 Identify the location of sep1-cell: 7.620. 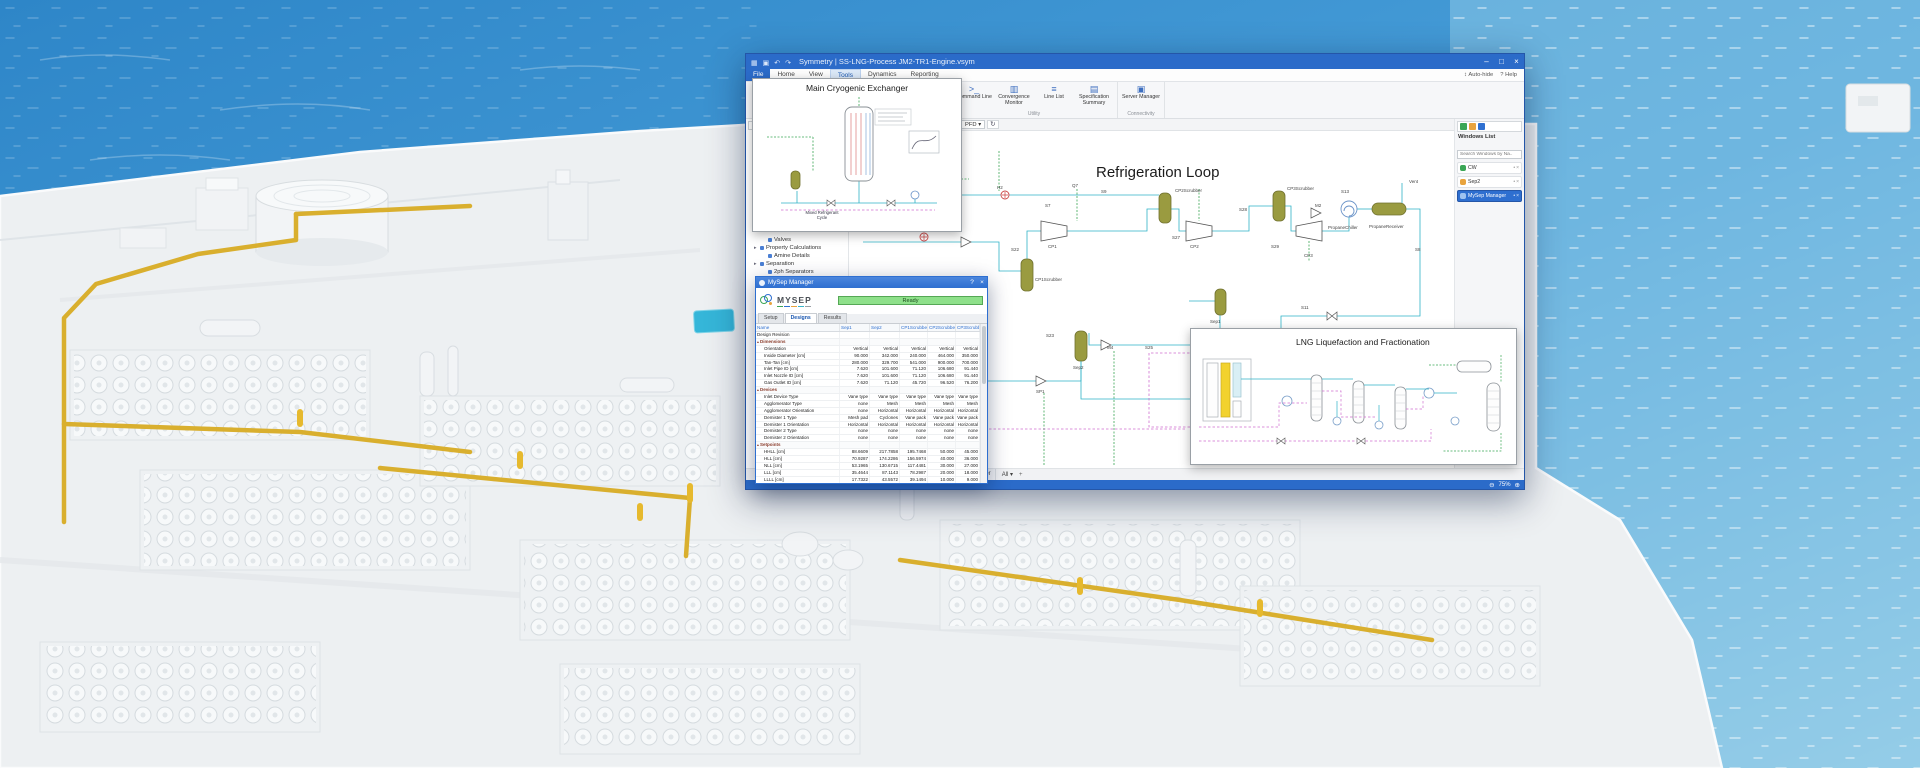
(855, 383).